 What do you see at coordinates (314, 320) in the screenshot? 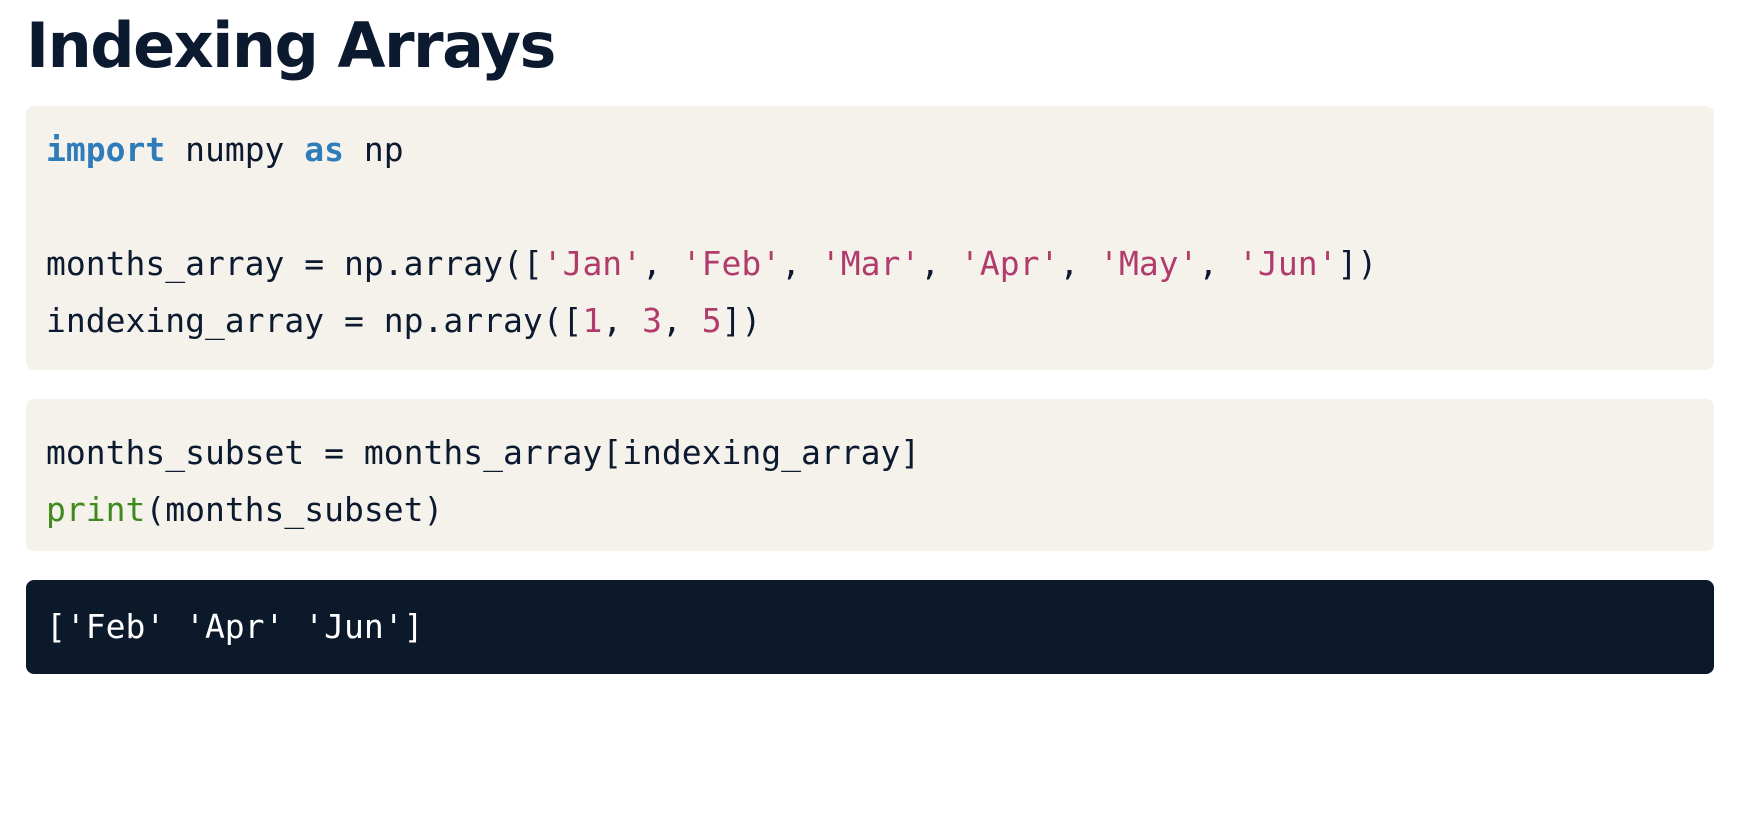
I see `code-text: indexing_array = np.array([` at bounding box center [314, 320].